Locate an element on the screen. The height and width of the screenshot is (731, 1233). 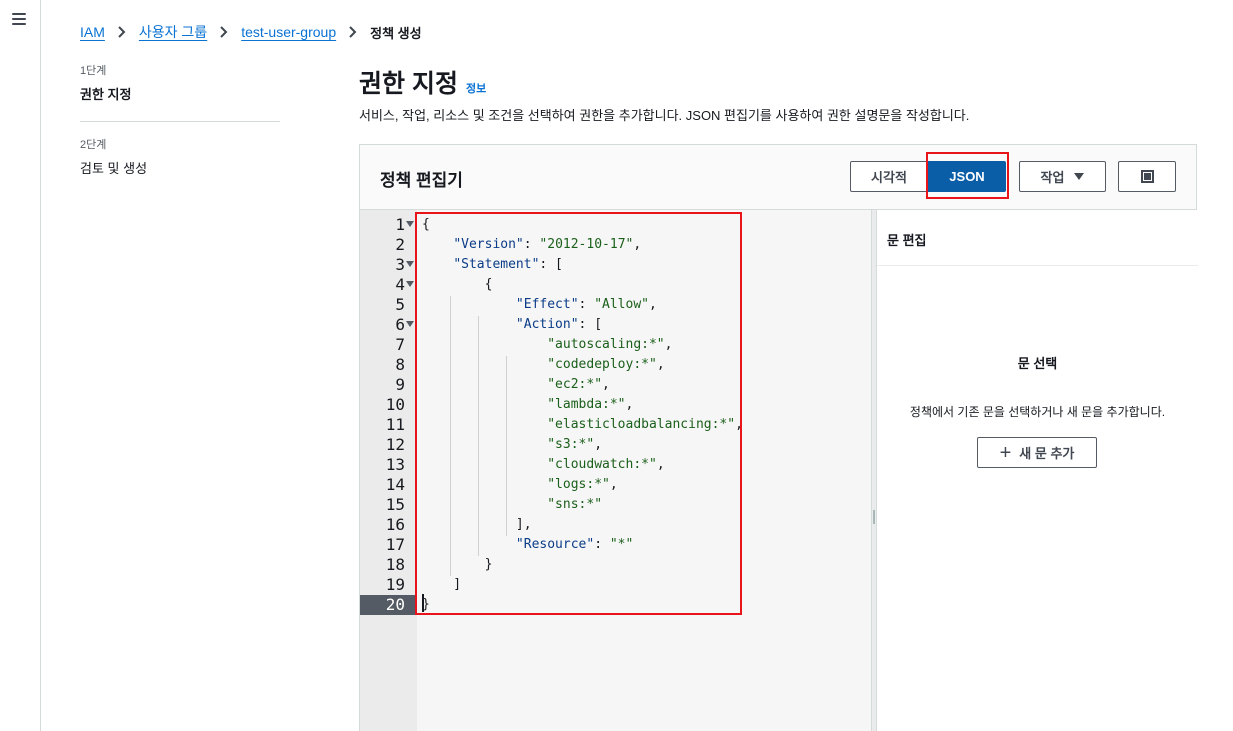
line-number: 4 is located at coordinates (400, 284).